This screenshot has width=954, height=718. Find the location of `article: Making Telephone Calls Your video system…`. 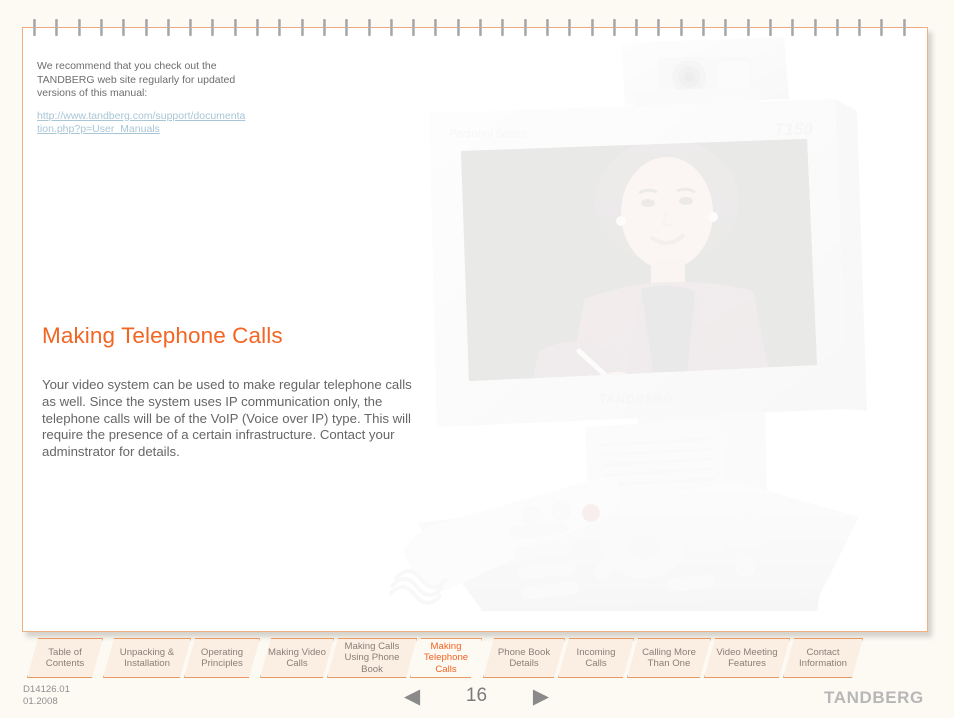

article: Making Telephone Calls Your video system… is located at coordinates (232, 392).